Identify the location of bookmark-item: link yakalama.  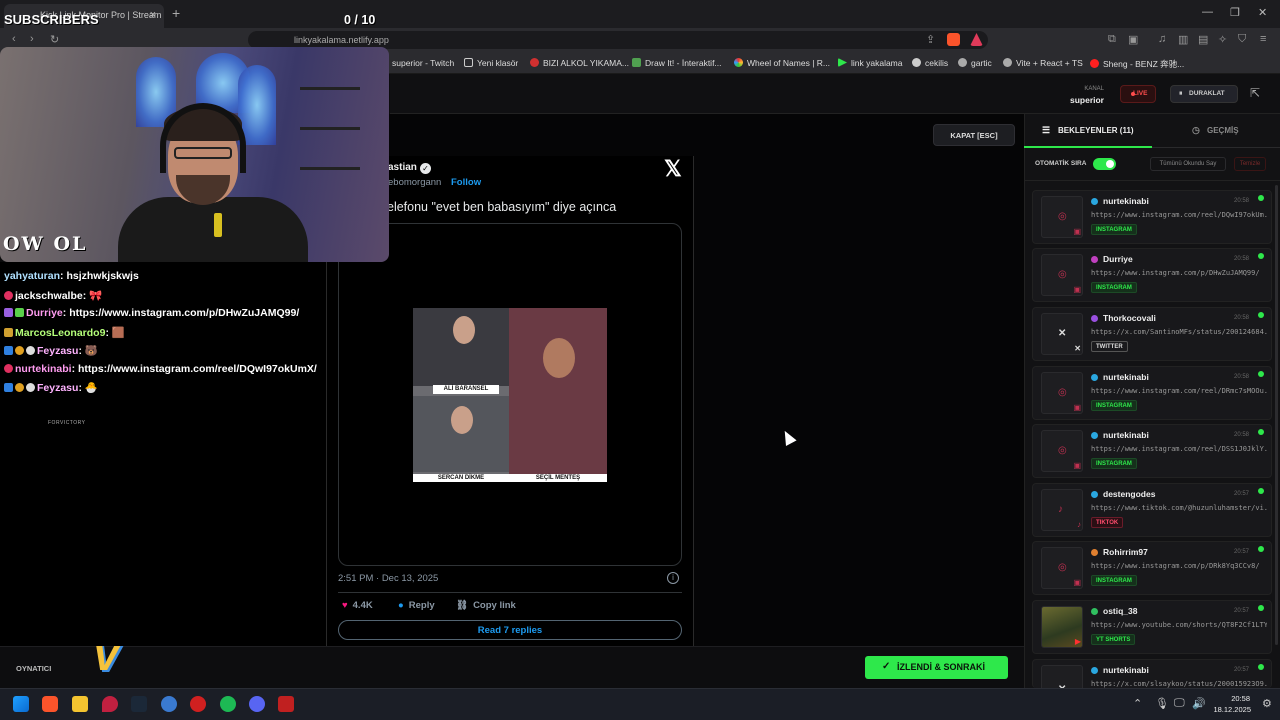
(870, 63).